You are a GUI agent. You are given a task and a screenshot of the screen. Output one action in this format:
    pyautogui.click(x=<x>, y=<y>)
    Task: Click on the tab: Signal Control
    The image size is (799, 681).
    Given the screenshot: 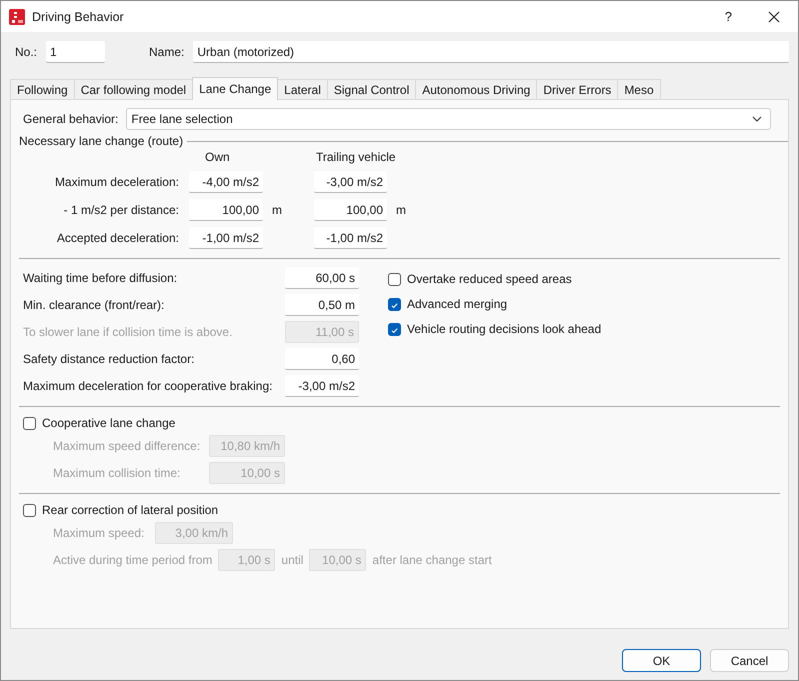 What is the action you would take?
    pyautogui.click(x=371, y=89)
    